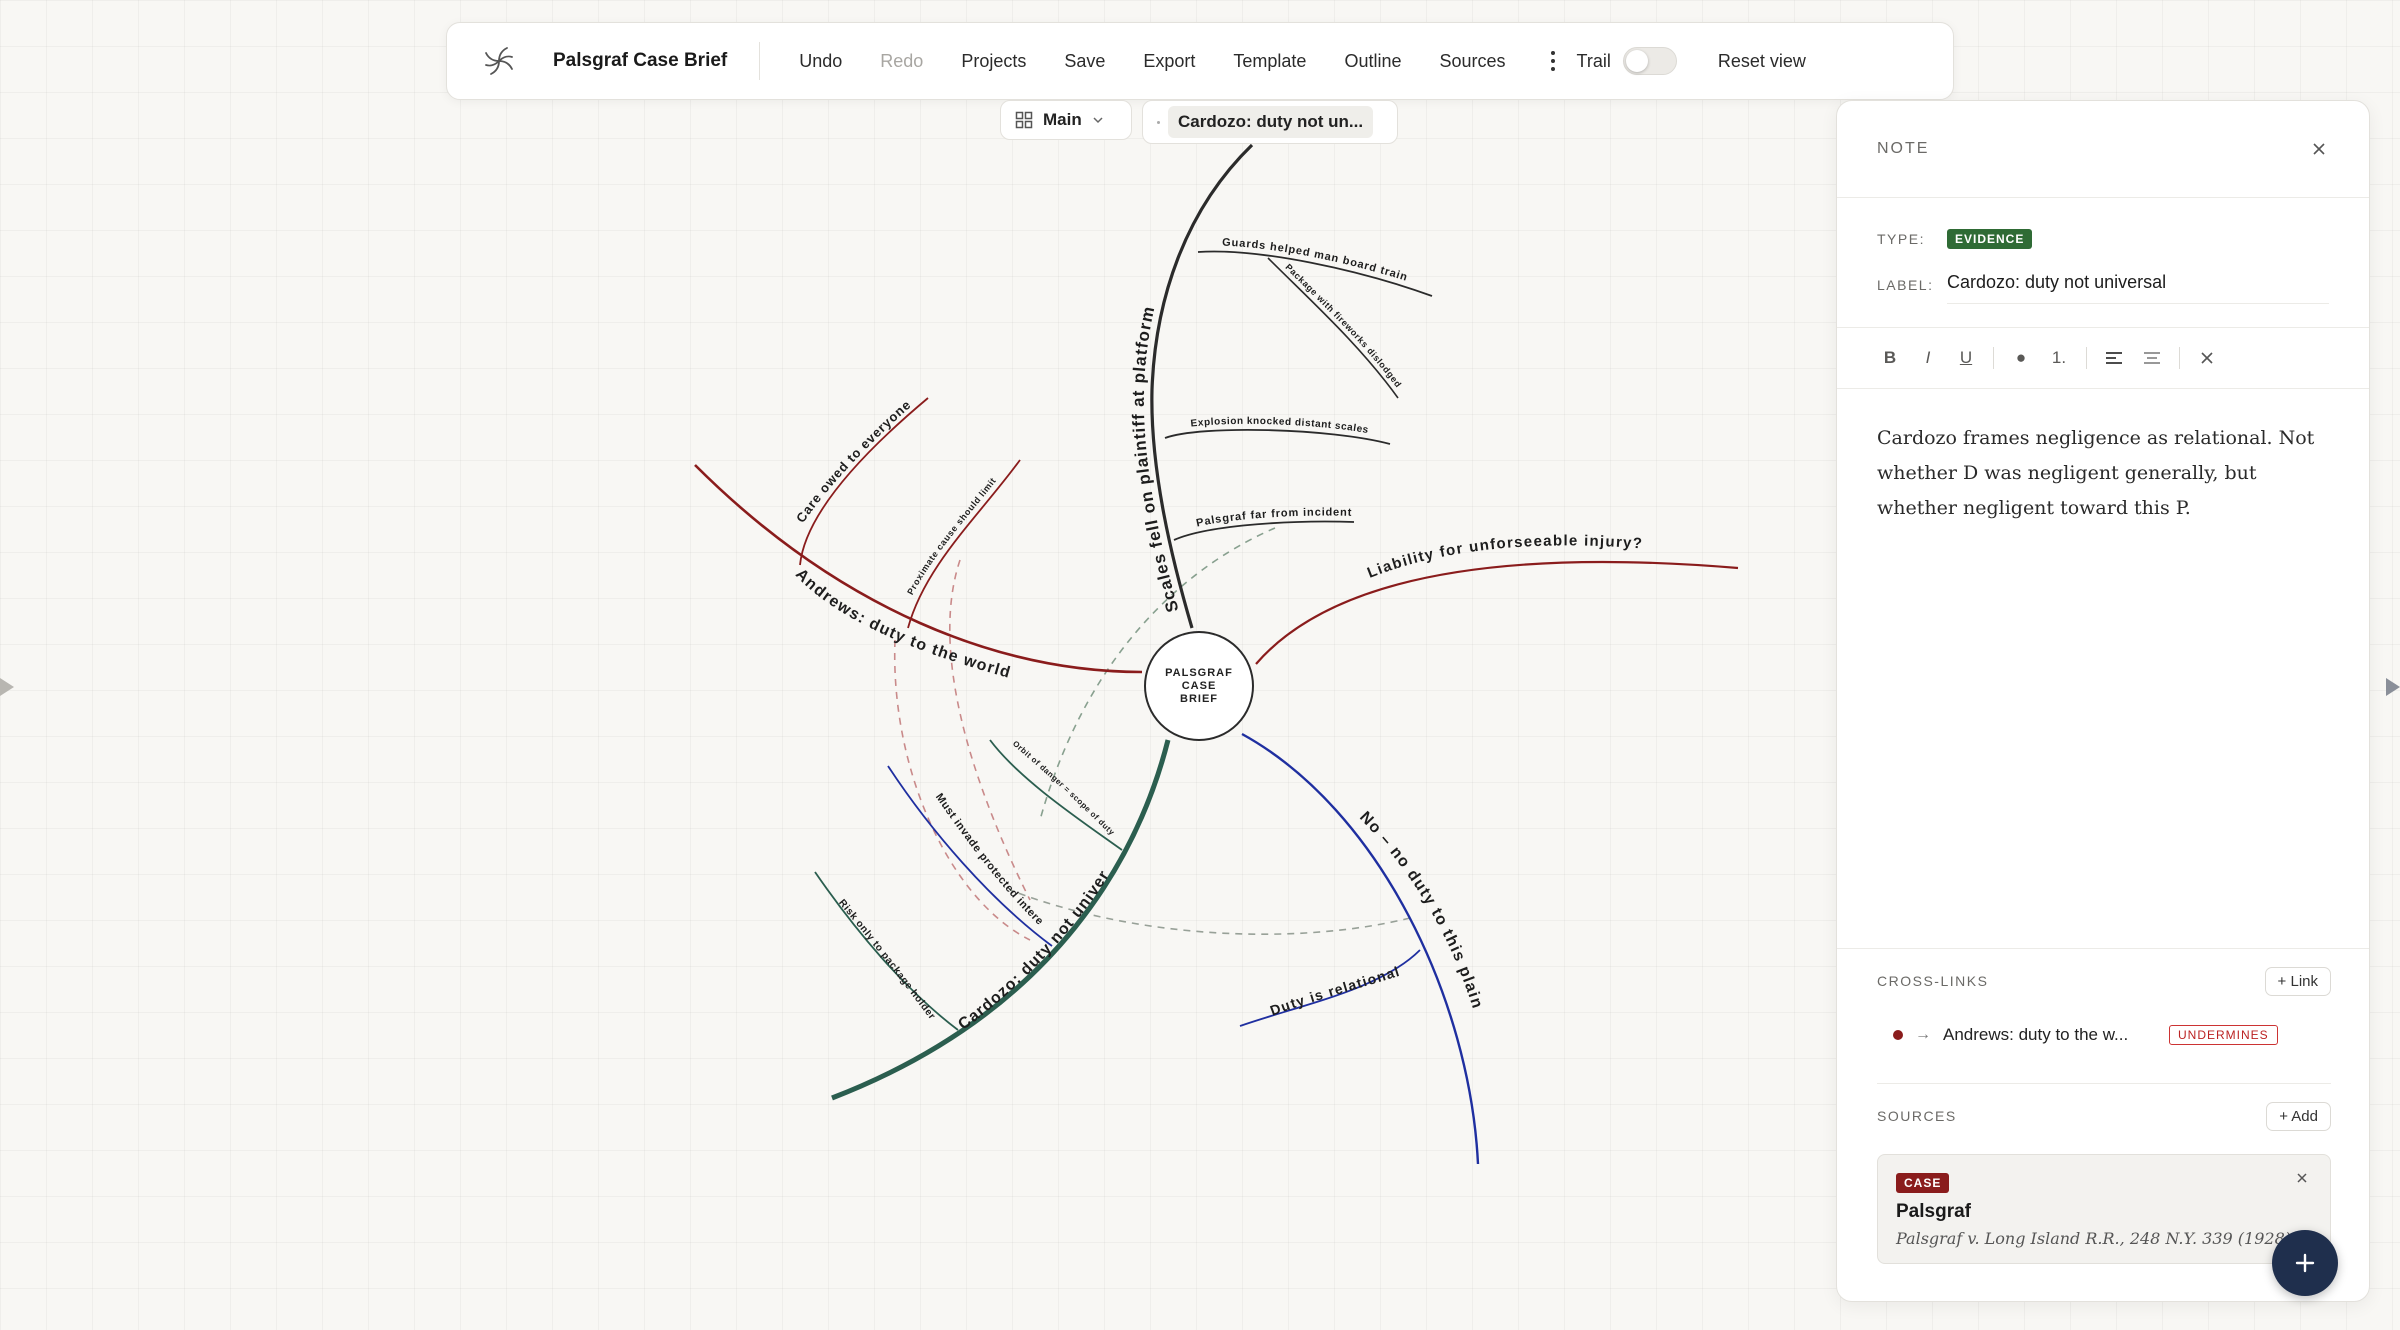 The image size is (2400, 1330). I want to click on trail-label: Trail, so click(1593, 60).